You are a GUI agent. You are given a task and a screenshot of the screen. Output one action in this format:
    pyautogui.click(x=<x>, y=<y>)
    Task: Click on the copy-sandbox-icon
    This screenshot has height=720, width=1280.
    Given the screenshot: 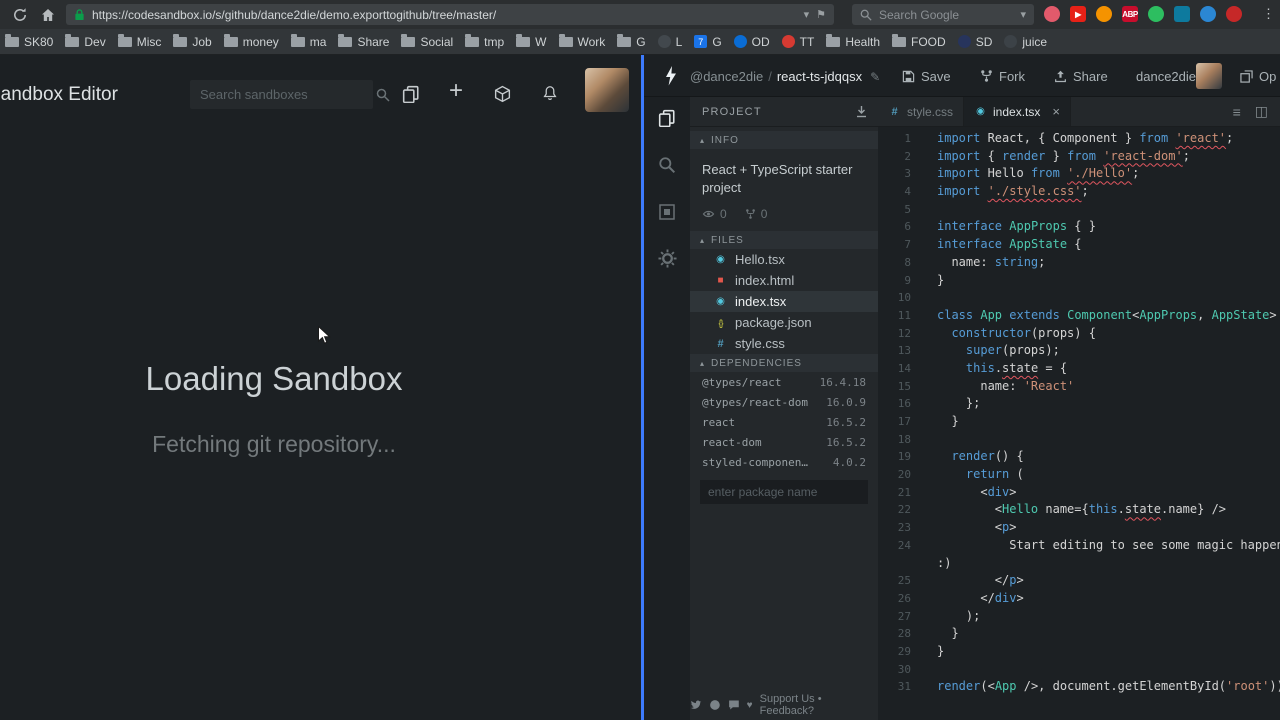 What is the action you would take?
    pyautogui.click(x=411, y=94)
    